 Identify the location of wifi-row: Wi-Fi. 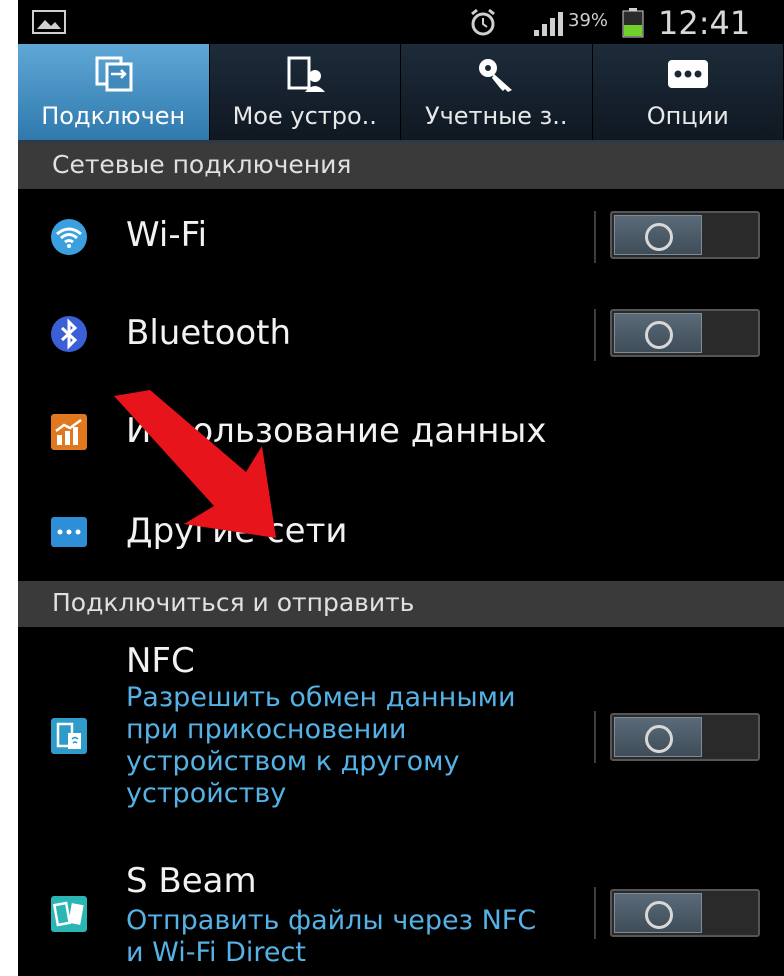
(401, 238).